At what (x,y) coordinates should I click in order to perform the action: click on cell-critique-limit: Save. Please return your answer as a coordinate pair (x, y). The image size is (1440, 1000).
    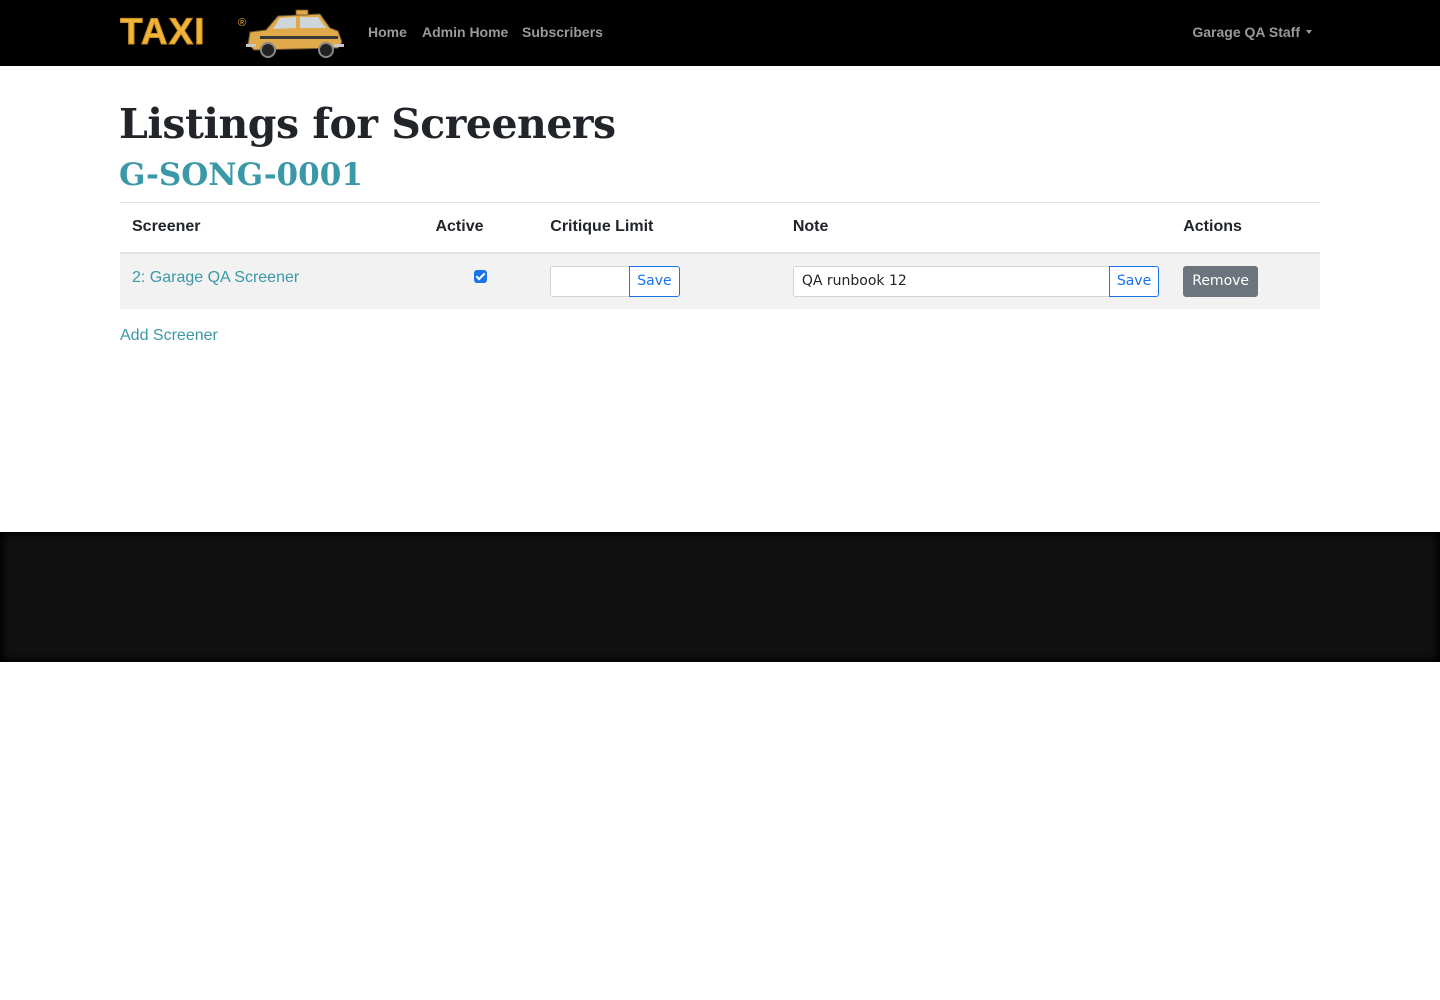
    Looking at the image, I should click on (659, 280).